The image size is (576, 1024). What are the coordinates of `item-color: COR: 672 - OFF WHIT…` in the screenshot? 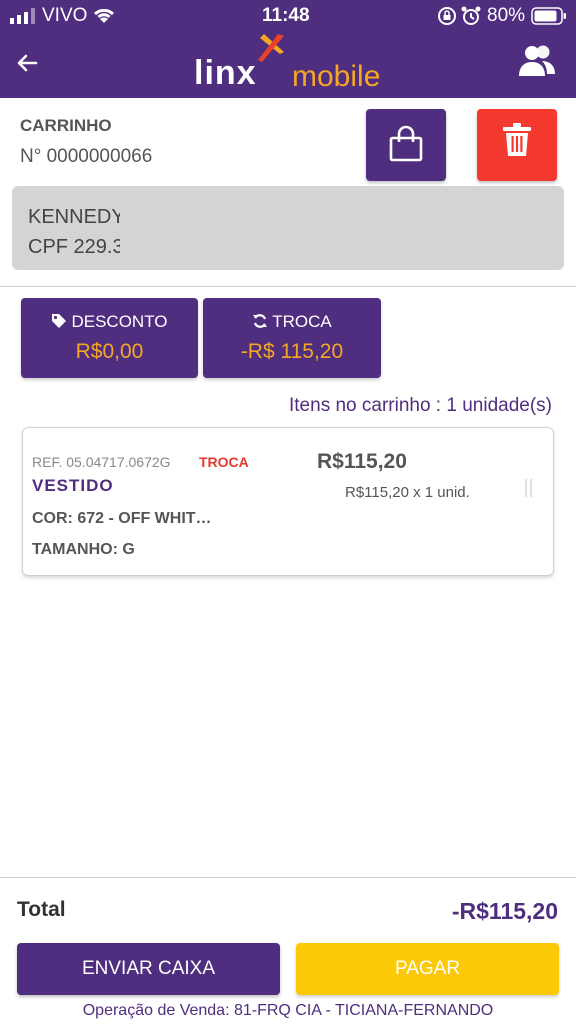 It's located at (122, 518).